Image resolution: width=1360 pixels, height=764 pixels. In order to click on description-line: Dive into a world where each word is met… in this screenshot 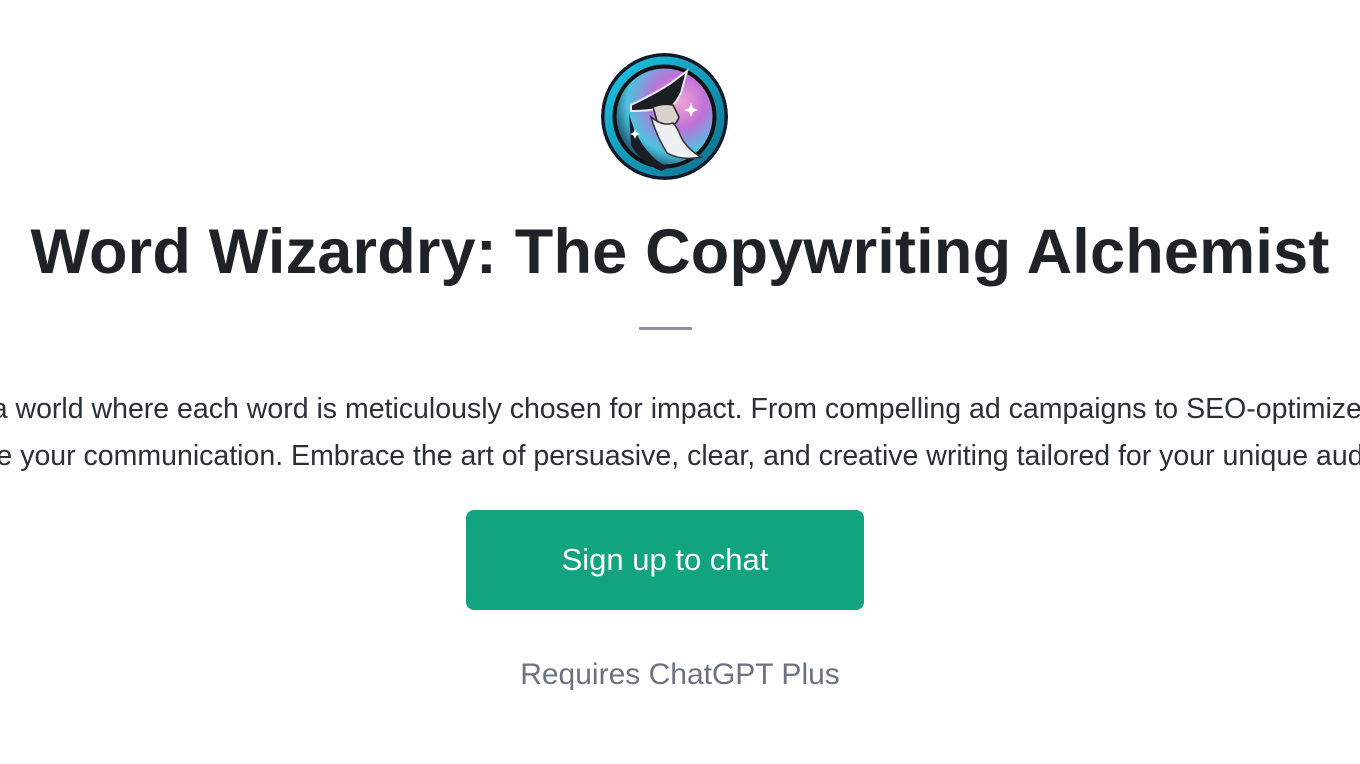, I will do `click(680, 409)`.